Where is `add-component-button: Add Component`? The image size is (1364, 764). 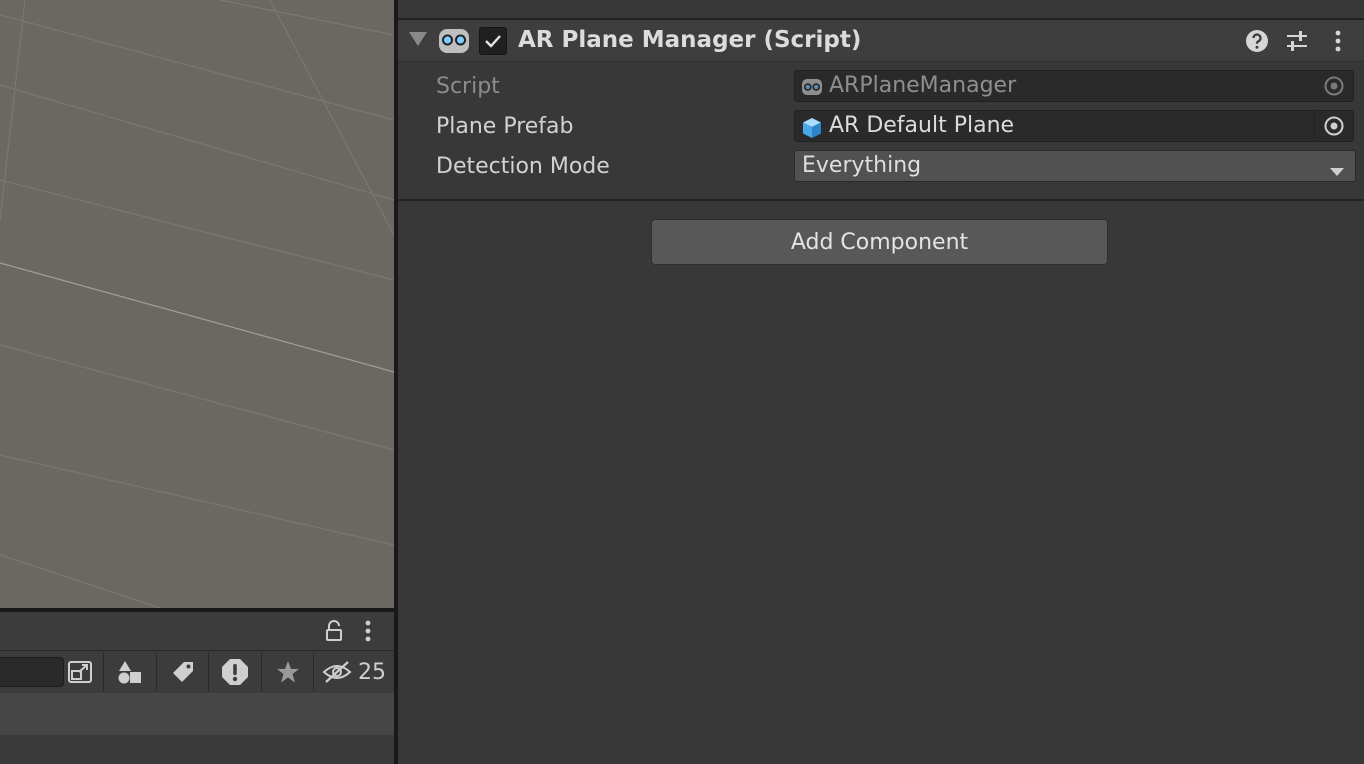 add-component-button: Add Component is located at coordinates (879, 242).